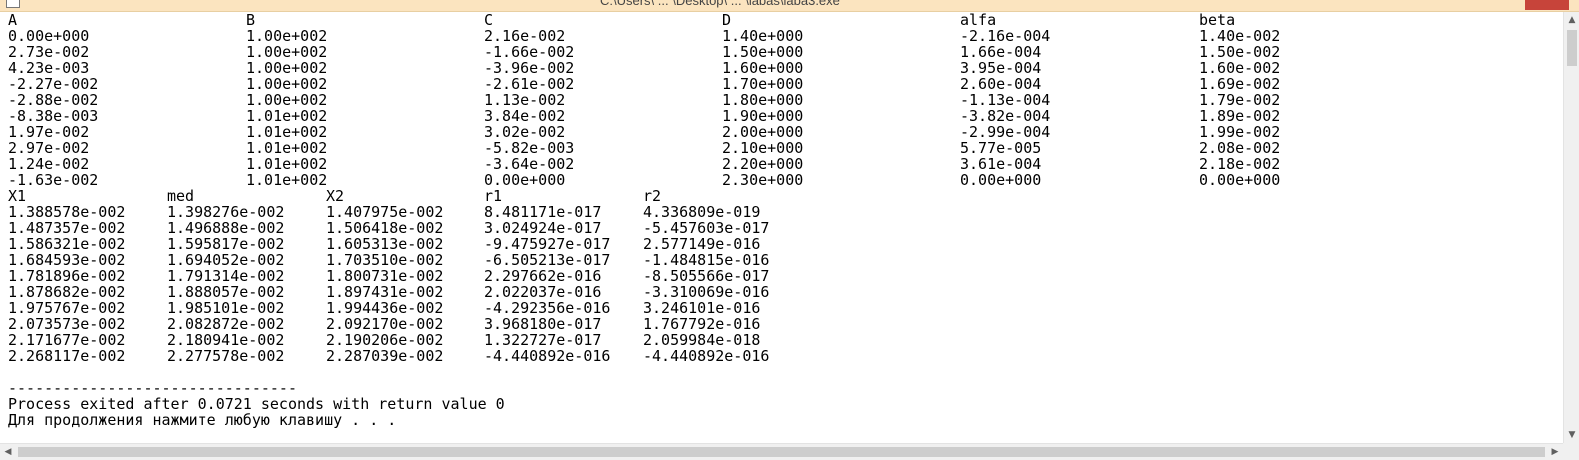 This screenshot has width=1579, height=460. I want to click on table2-row-cell: 1.694052e-002, so click(226, 260).